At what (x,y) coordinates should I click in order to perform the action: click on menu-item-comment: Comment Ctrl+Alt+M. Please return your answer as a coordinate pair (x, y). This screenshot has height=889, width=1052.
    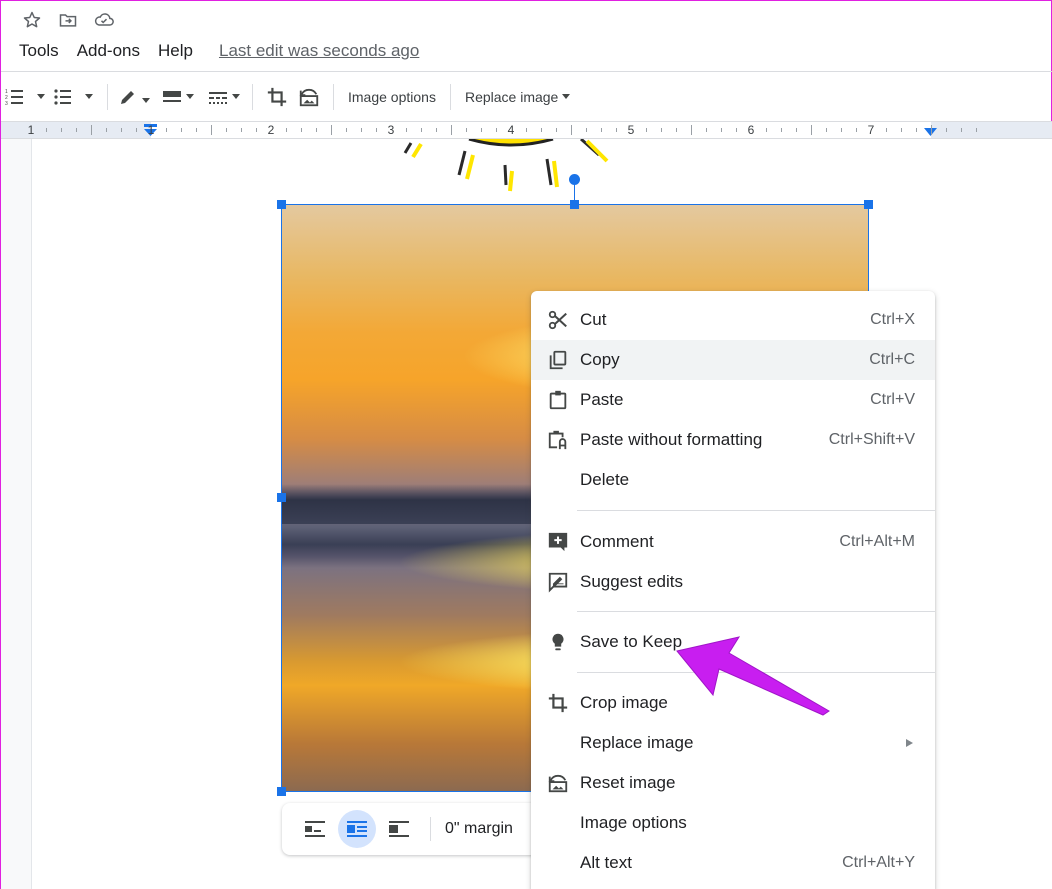
    Looking at the image, I should click on (733, 542).